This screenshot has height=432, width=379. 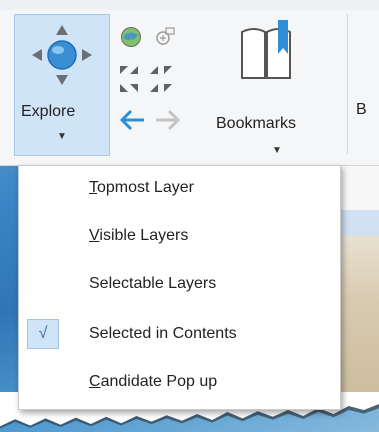 I want to click on globe-icon, so click(x=131, y=37).